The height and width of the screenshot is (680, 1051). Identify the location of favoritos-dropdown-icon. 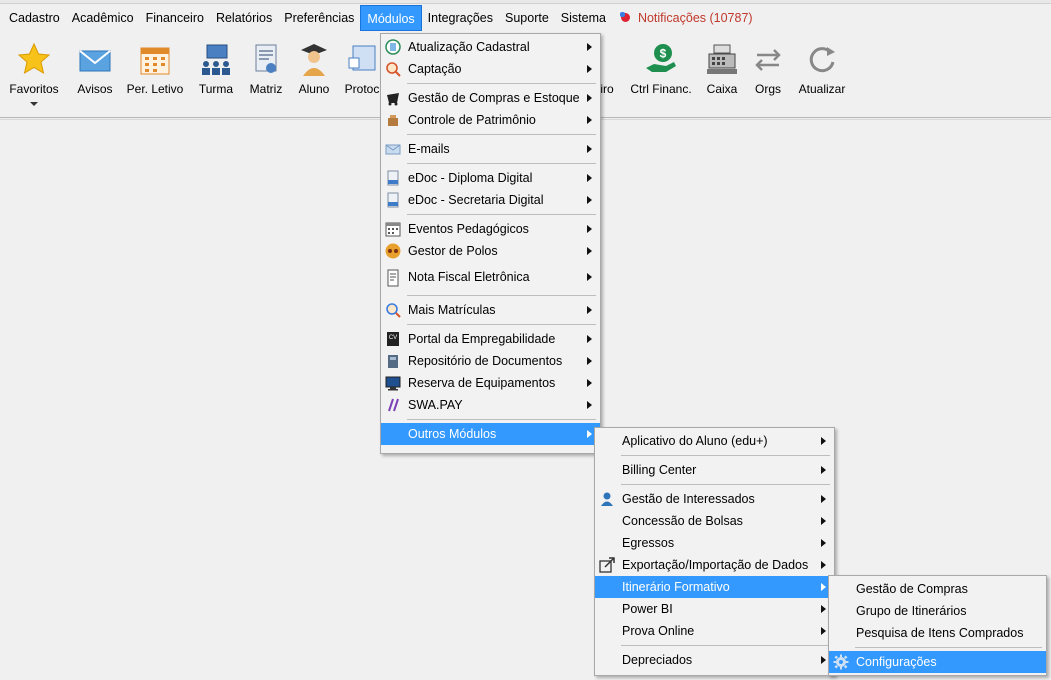
(34, 104).